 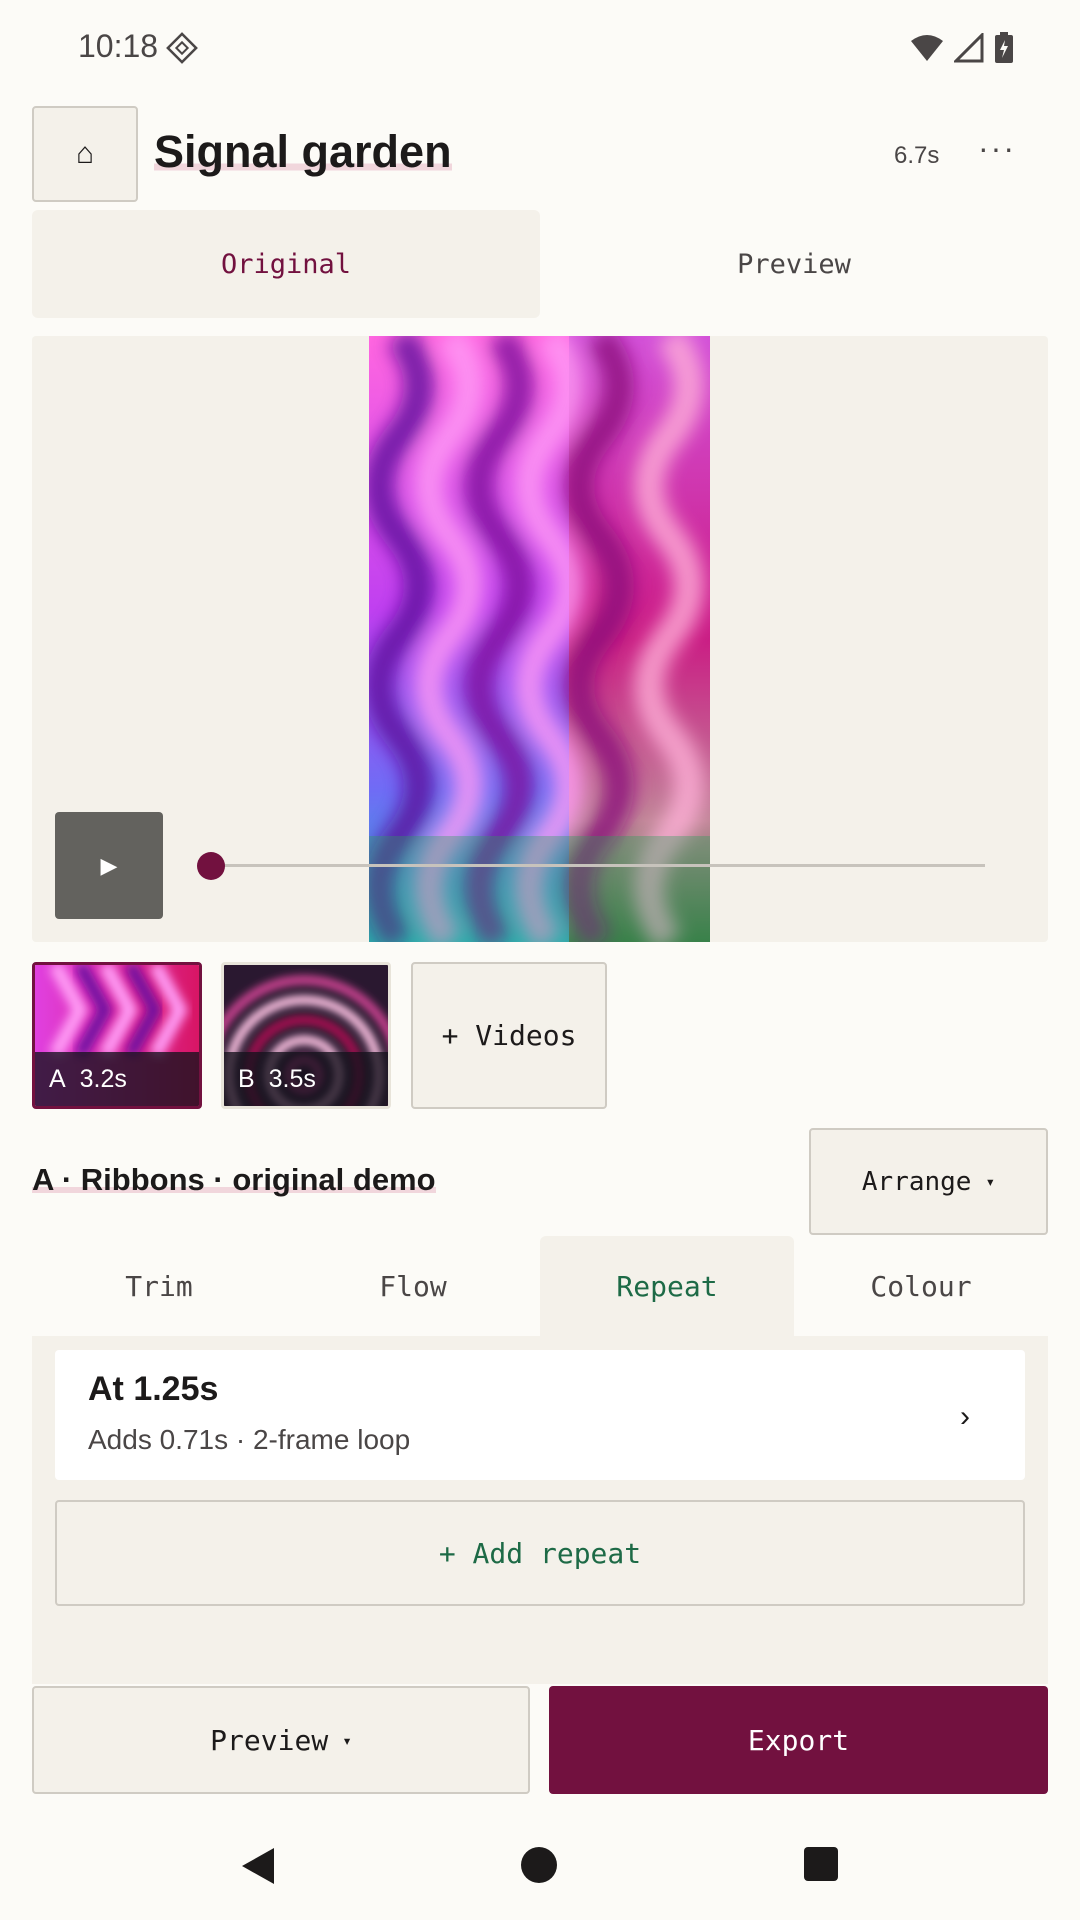 I want to click on preview-menu-button: Preview ▾, so click(x=281, y=1740).